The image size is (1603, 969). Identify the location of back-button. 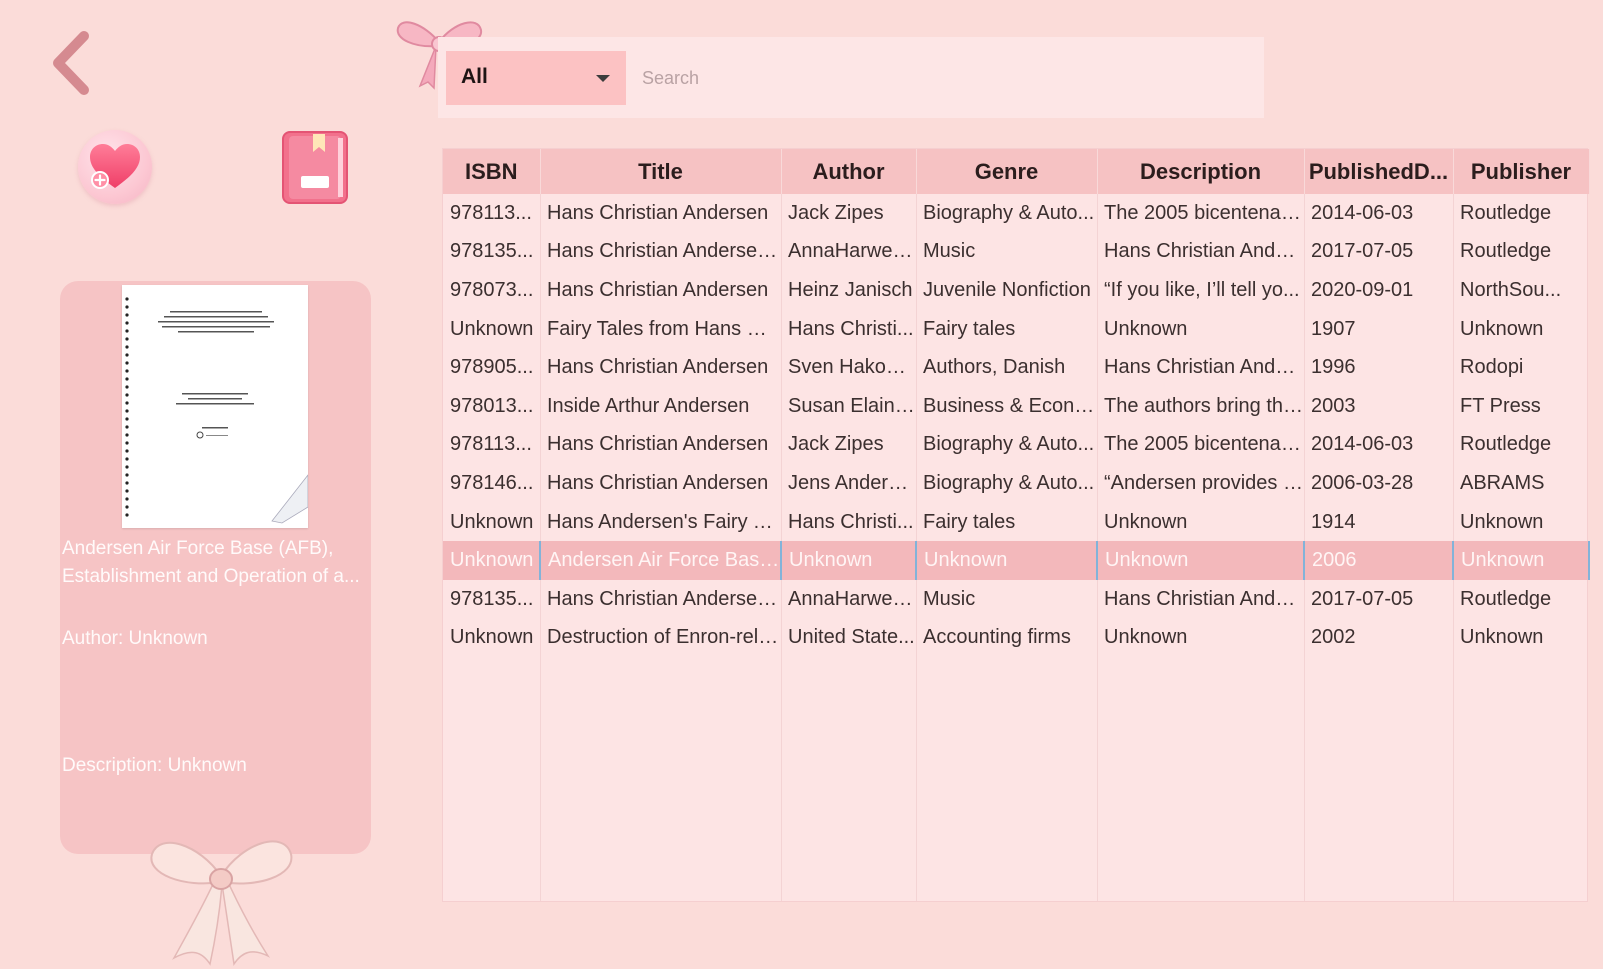
(71, 63).